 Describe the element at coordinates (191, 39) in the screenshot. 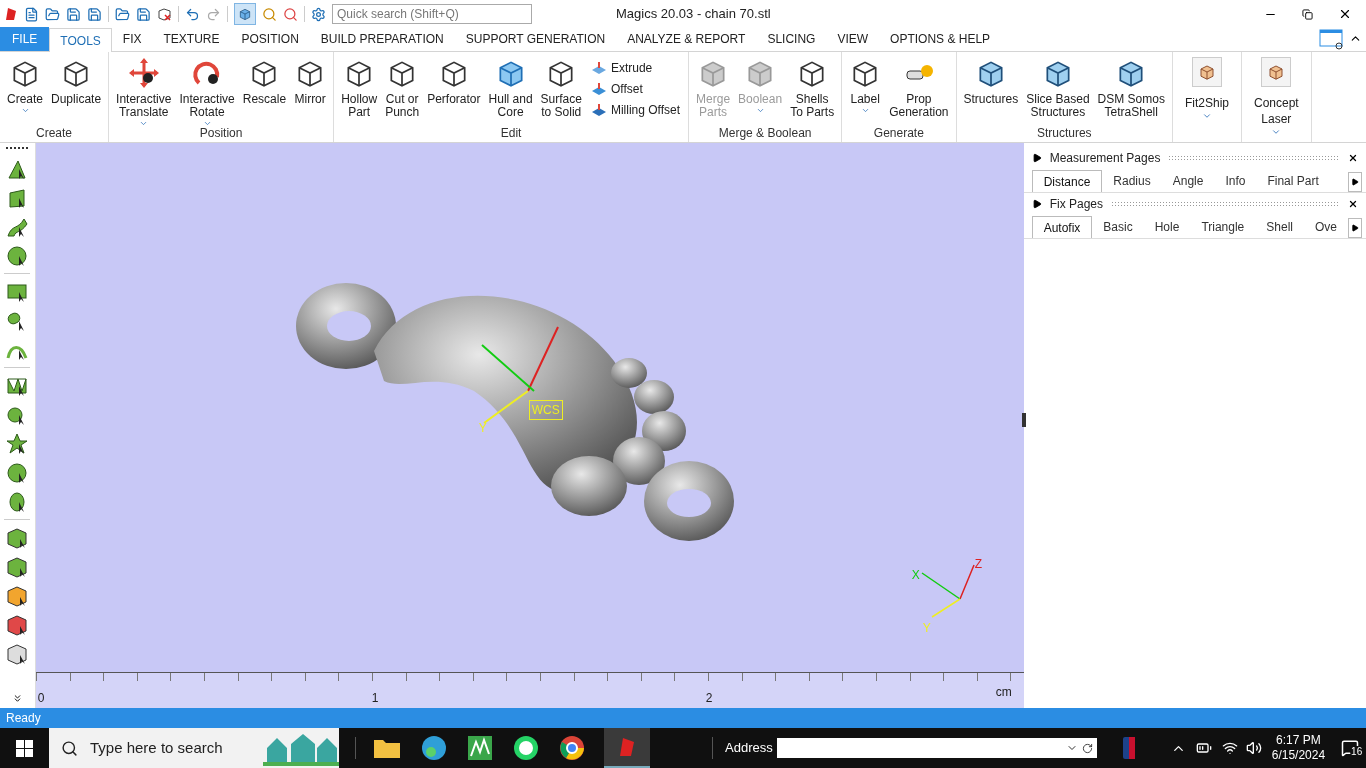

I see `ribbon-tab: TEXTURE` at that location.